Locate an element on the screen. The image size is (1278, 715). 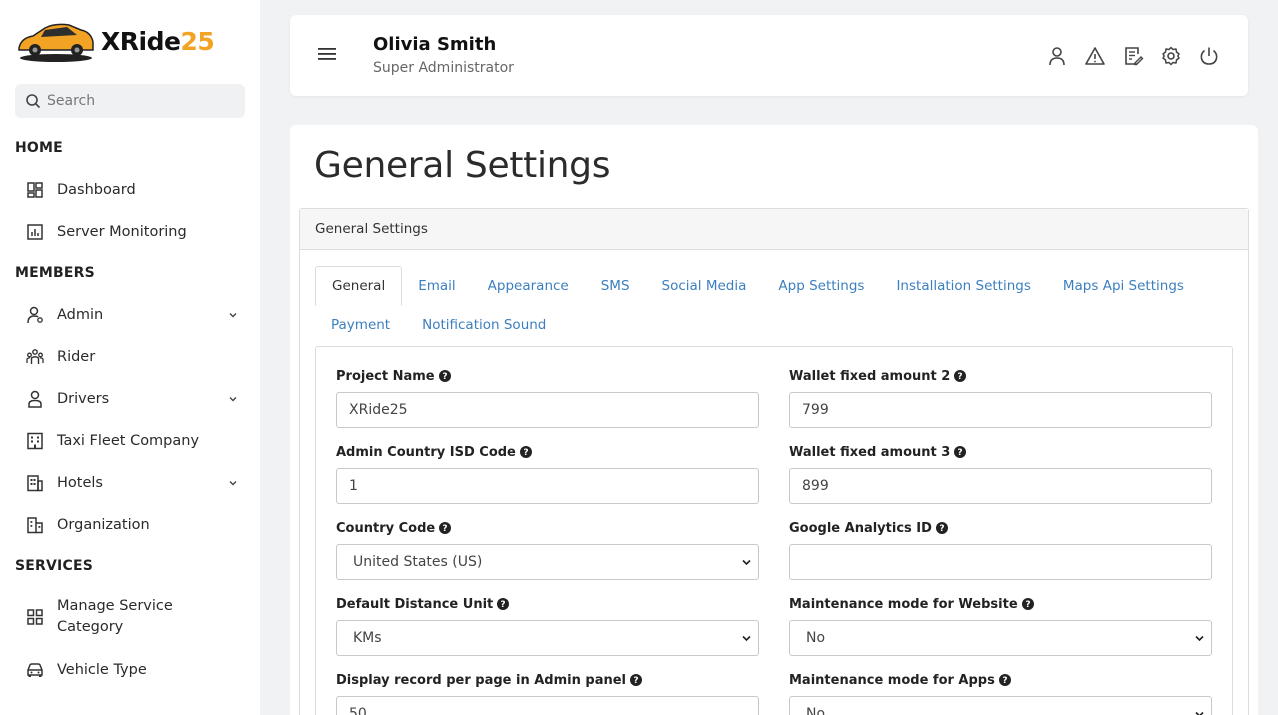
tab-maps-api-settings: Maps Api Settings is located at coordinates (1123, 286).